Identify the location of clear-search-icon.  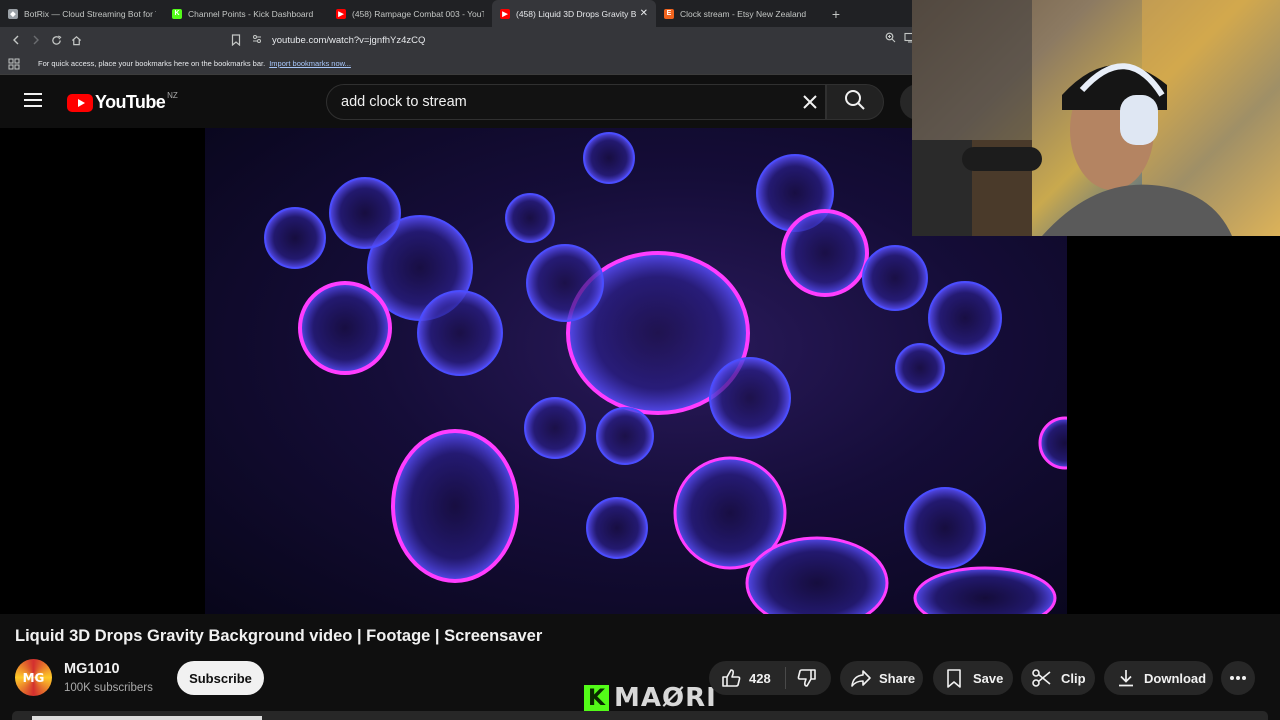
(810, 102).